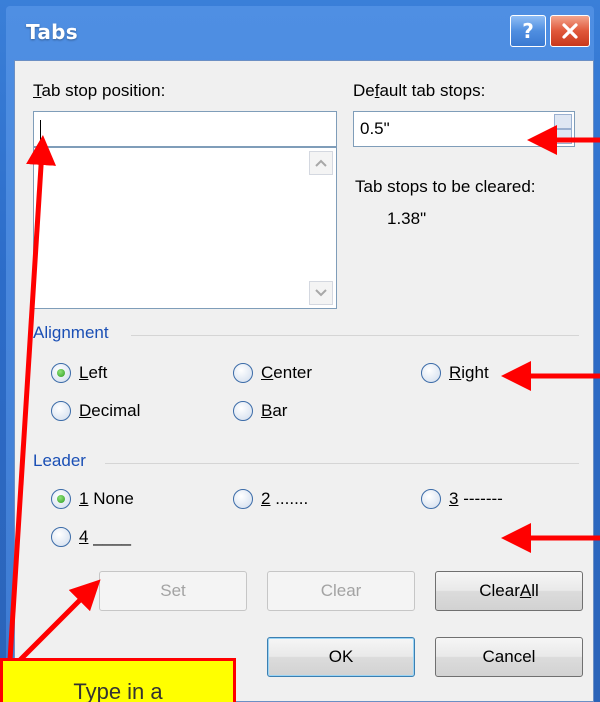 Image resolution: width=600 pixels, height=702 pixels. What do you see at coordinates (407, 218) in the screenshot?
I see `tab-stops-cleared-value: 1.38"` at bounding box center [407, 218].